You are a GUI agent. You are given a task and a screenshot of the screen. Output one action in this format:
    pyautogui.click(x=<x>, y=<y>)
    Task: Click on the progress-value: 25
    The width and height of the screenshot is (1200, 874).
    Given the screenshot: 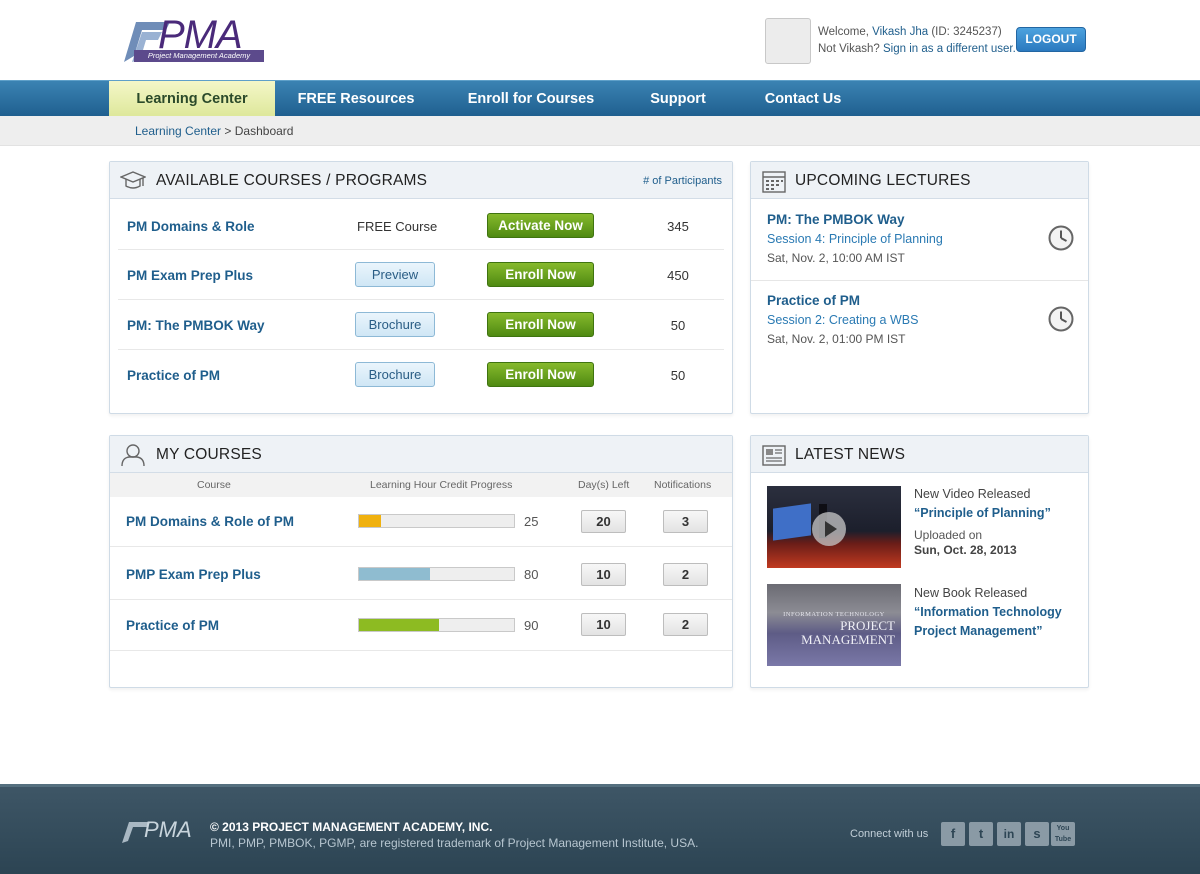 What is the action you would take?
    pyautogui.click(x=531, y=521)
    